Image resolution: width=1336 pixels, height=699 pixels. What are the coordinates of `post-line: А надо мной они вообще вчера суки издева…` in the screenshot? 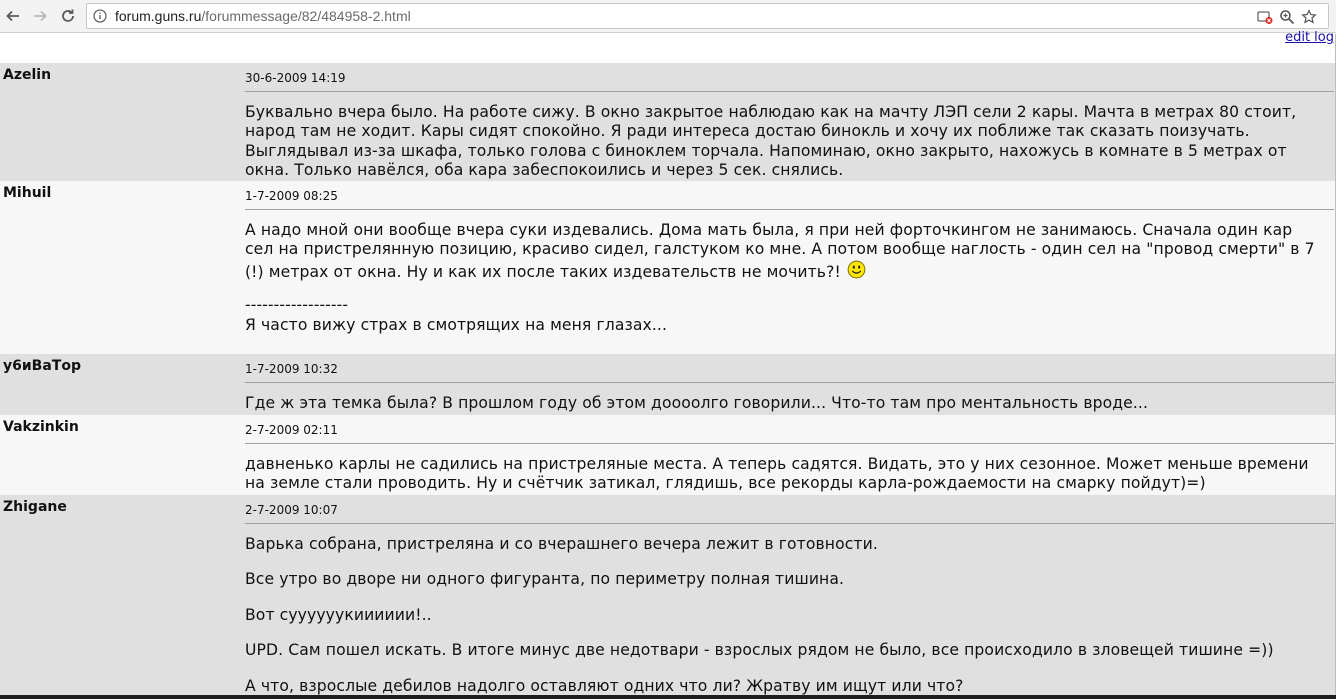 It's located at (769, 230).